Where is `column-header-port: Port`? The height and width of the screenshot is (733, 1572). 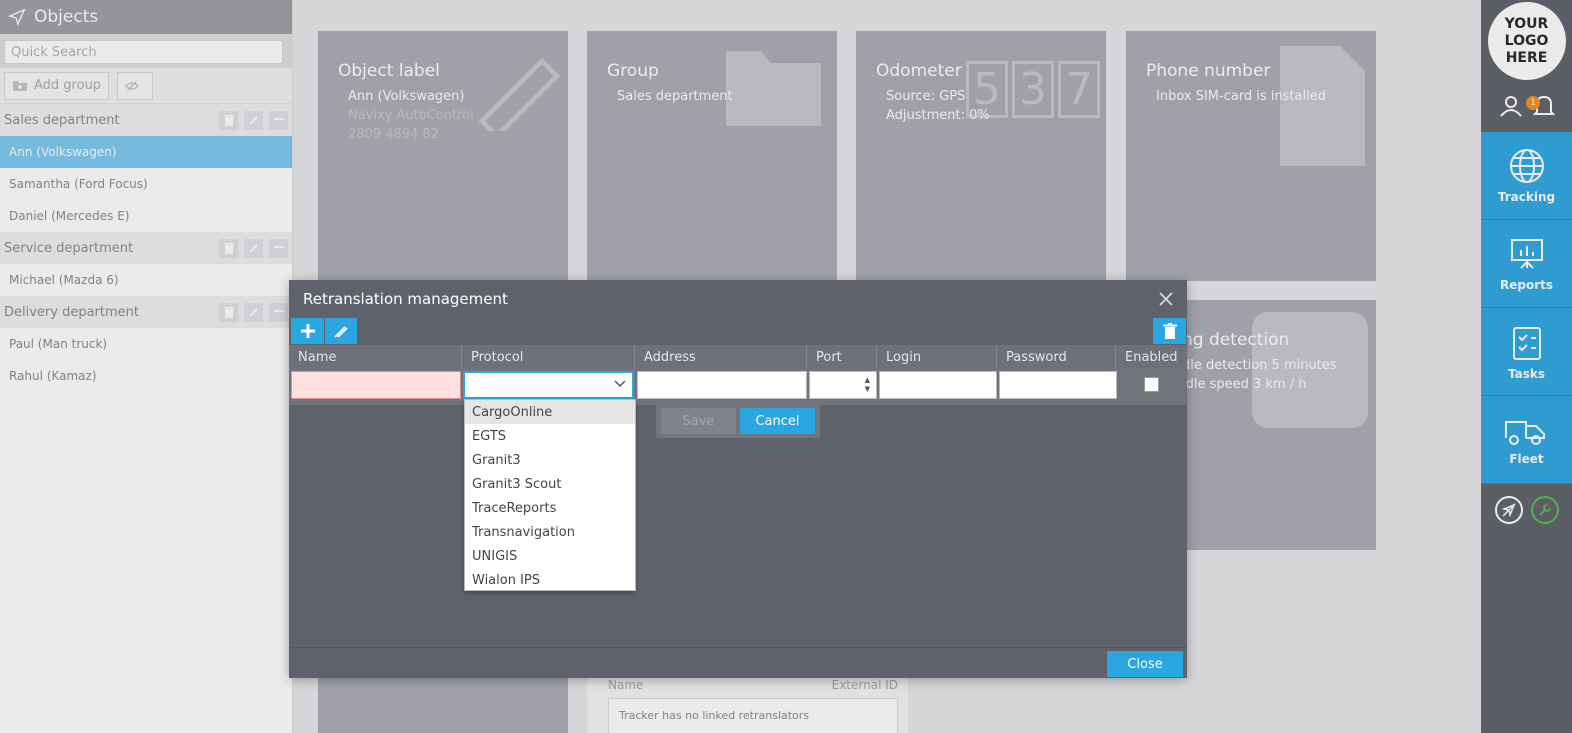
column-header-port: Port is located at coordinates (842, 357).